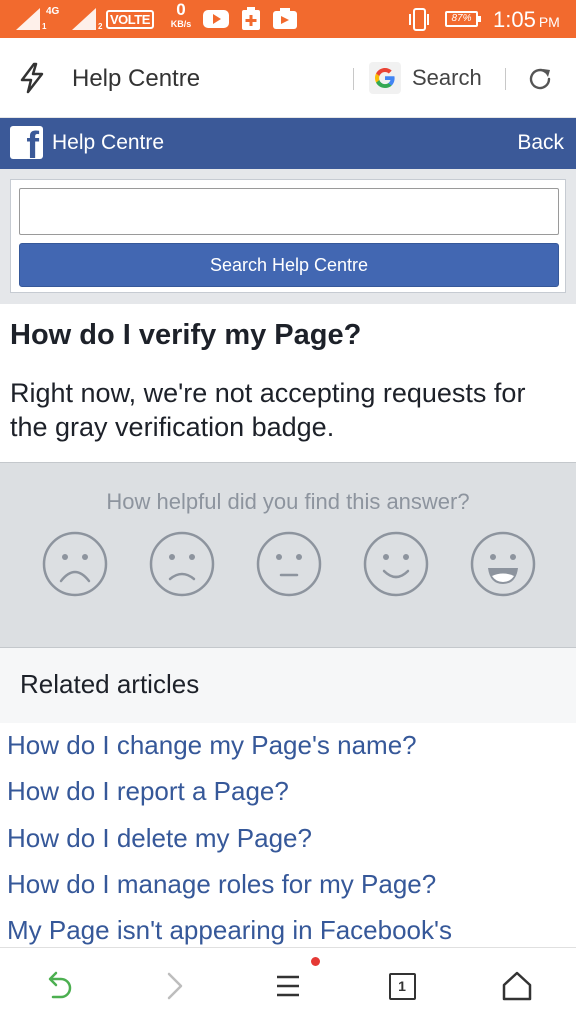 The width and height of the screenshot is (576, 1024). I want to click on refresh-icon, so click(540, 79).